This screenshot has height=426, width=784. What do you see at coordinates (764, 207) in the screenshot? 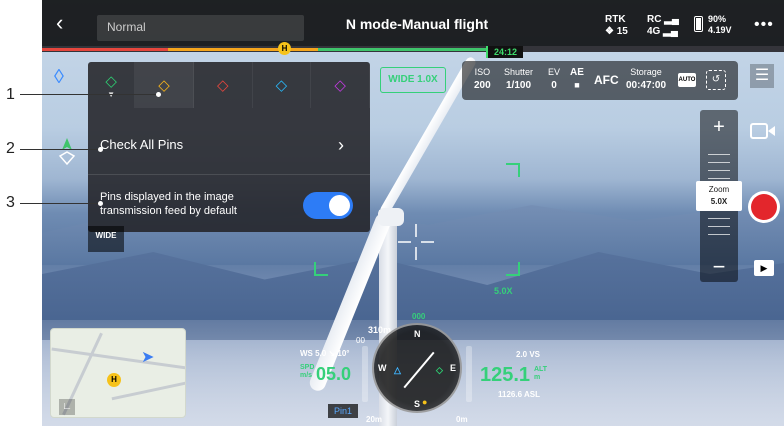
I see `record-button` at bounding box center [764, 207].